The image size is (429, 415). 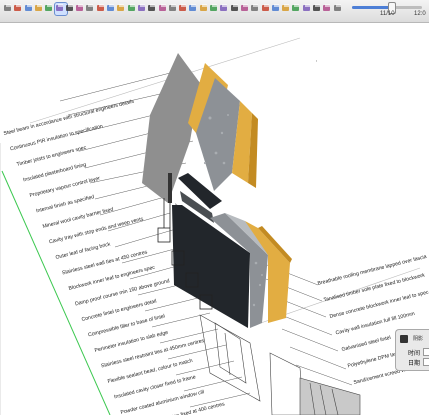 I want to click on offset-tool-icon, so click(x=90, y=7).